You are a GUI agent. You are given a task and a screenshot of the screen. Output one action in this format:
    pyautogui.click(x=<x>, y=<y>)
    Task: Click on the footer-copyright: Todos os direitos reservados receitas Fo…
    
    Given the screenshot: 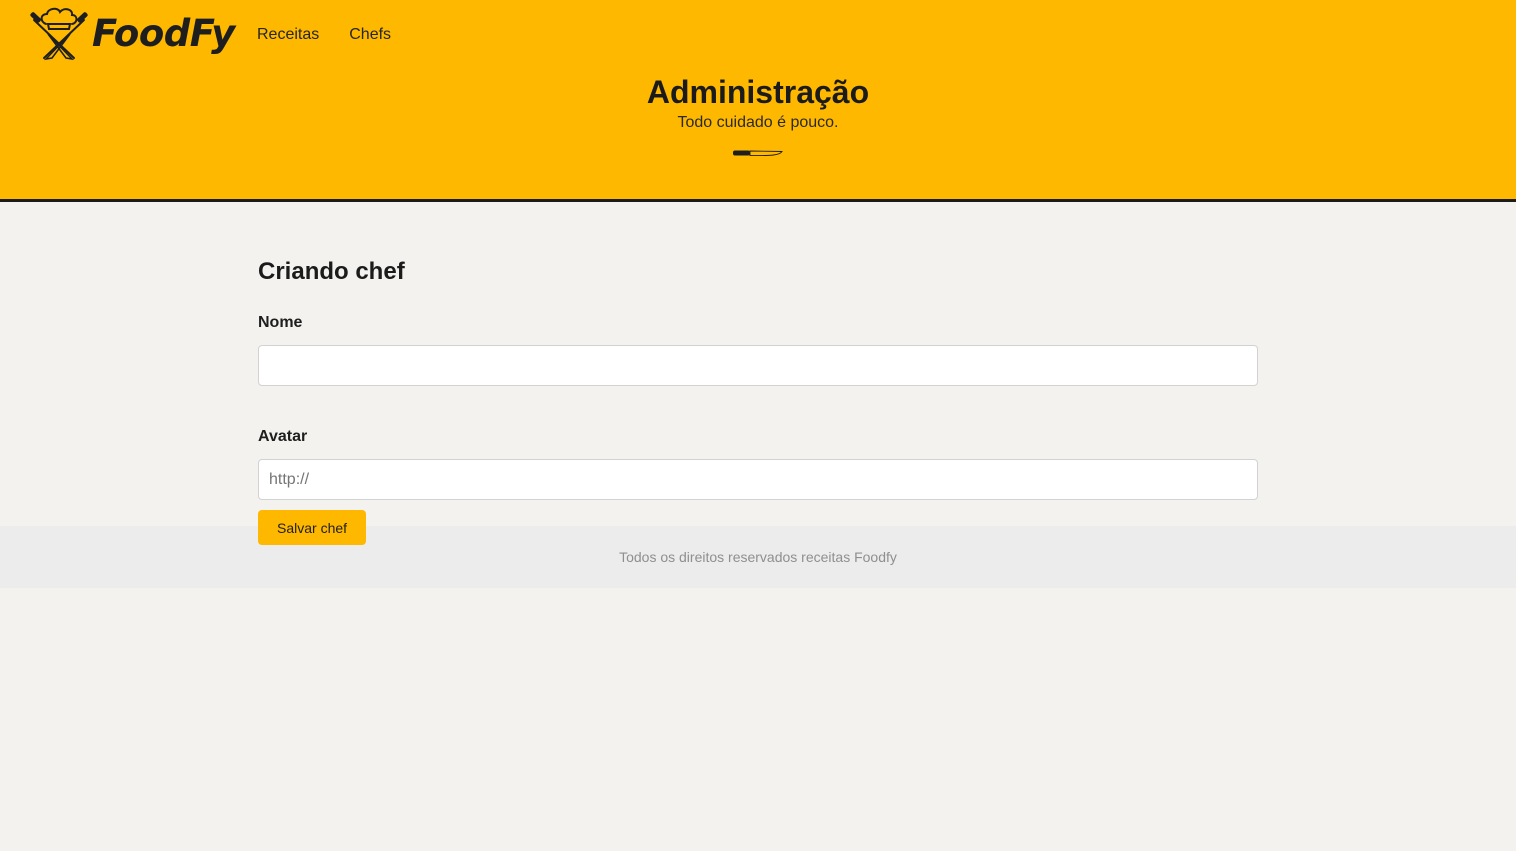 What is the action you would take?
    pyautogui.click(x=758, y=557)
    